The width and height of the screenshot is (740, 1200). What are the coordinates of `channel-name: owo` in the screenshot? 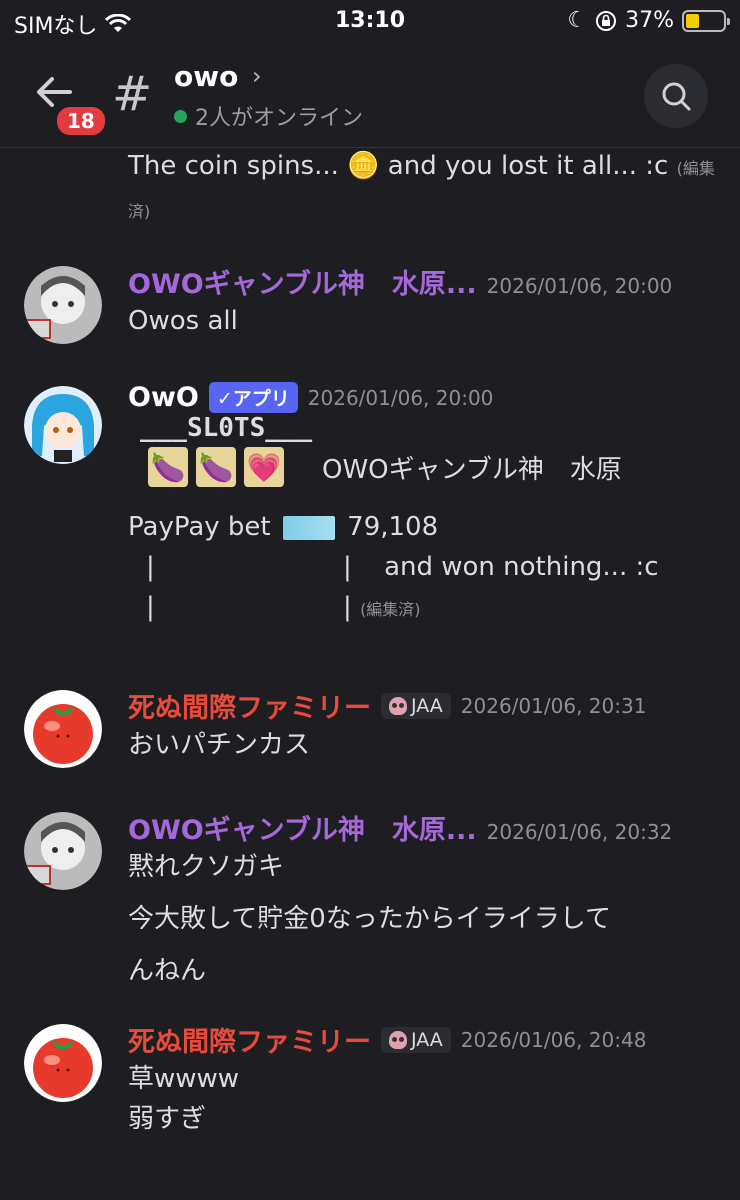 It's located at (206, 76).